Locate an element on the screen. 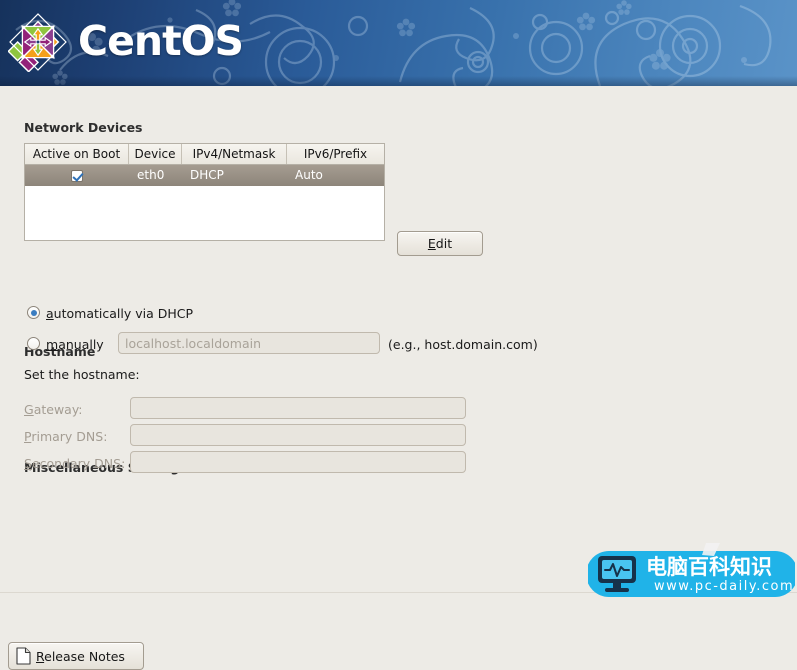  release-notes-label: Release Notes is located at coordinates (80, 657).